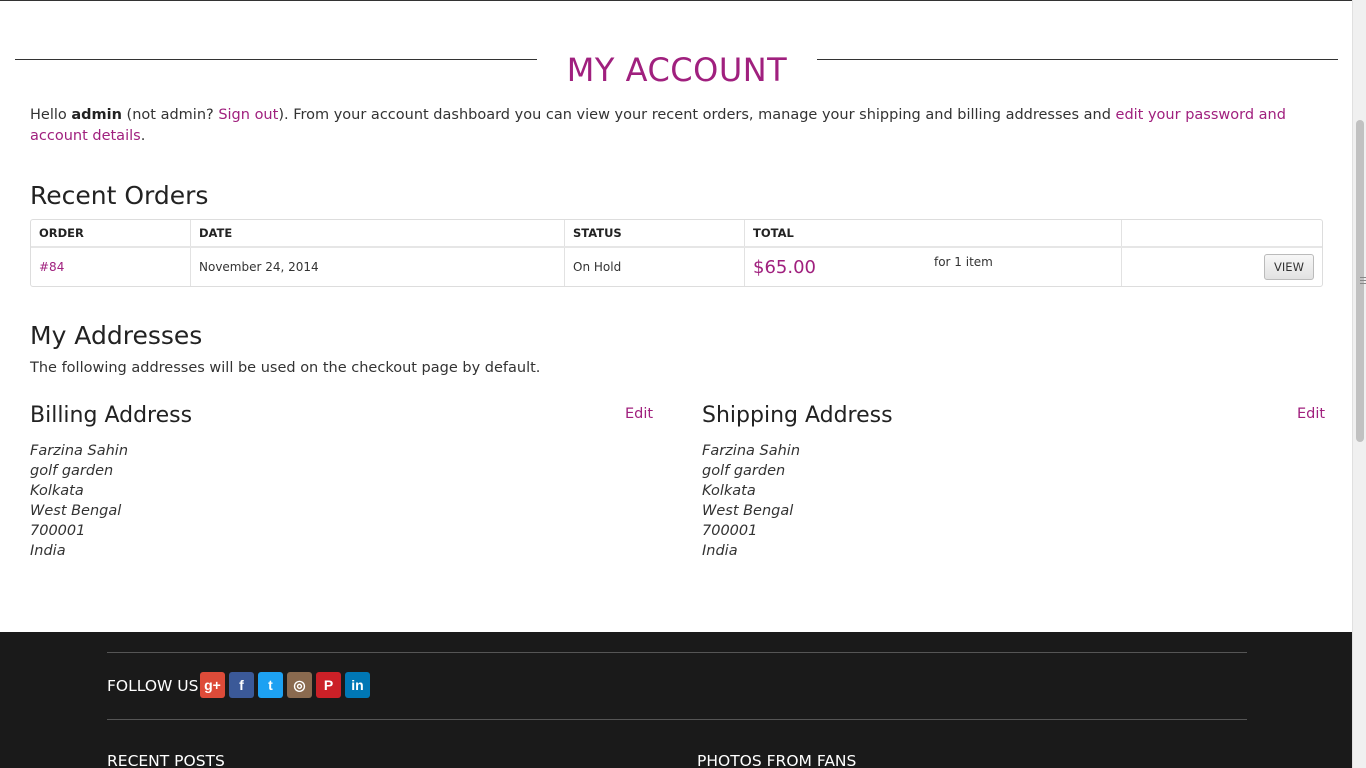  Describe the element at coordinates (111, 233) in the screenshot. I see `column-header-order: ORDER` at that location.